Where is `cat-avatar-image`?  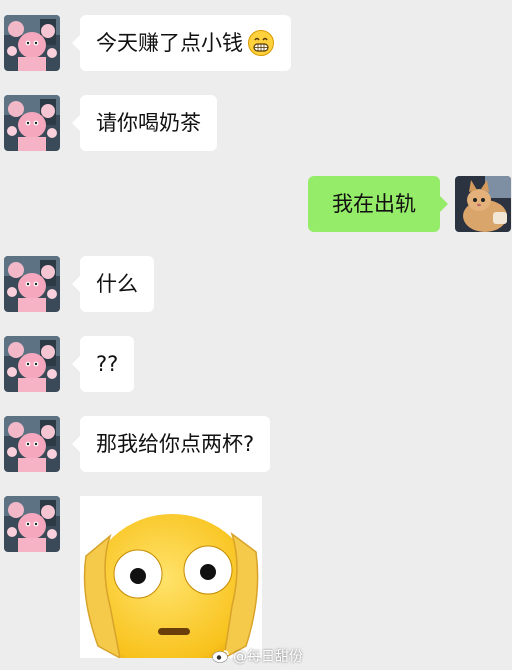 cat-avatar-image is located at coordinates (483, 204).